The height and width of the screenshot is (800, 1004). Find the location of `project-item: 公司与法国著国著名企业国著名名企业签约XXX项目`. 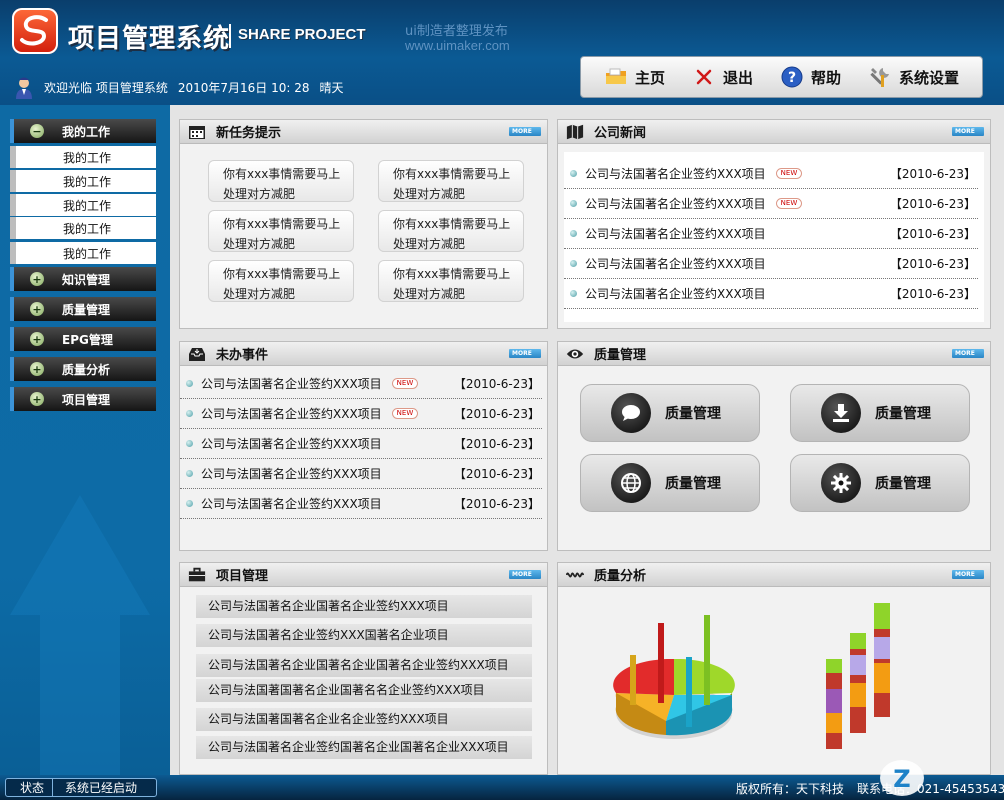

project-item: 公司与法国著国著名企业国著名名企业签约XXX项目 is located at coordinates (364, 690).